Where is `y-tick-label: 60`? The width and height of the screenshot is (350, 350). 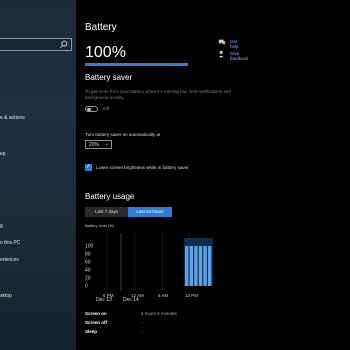 y-tick-label: 60 is located at coordinates (88, 263).